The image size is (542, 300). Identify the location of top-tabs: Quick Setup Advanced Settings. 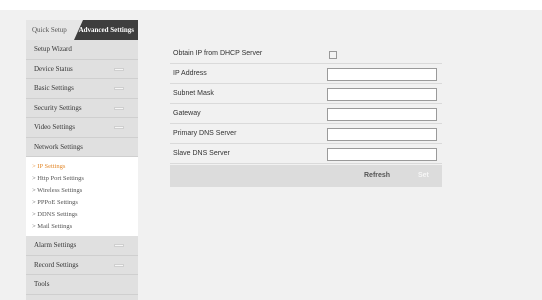
(82, 30).